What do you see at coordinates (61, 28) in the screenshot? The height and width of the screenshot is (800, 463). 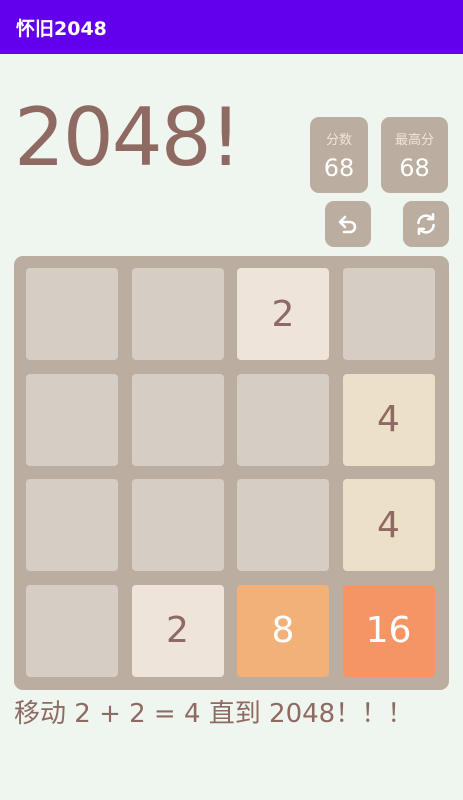 I see `app-title: 怀旧2048` at bounding box center [61, 28].